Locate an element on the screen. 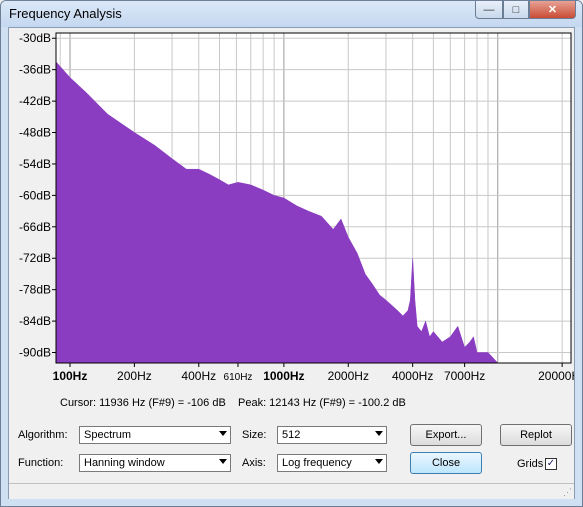  checkmark-icon: ✓ is located at coordinates (551, 463).